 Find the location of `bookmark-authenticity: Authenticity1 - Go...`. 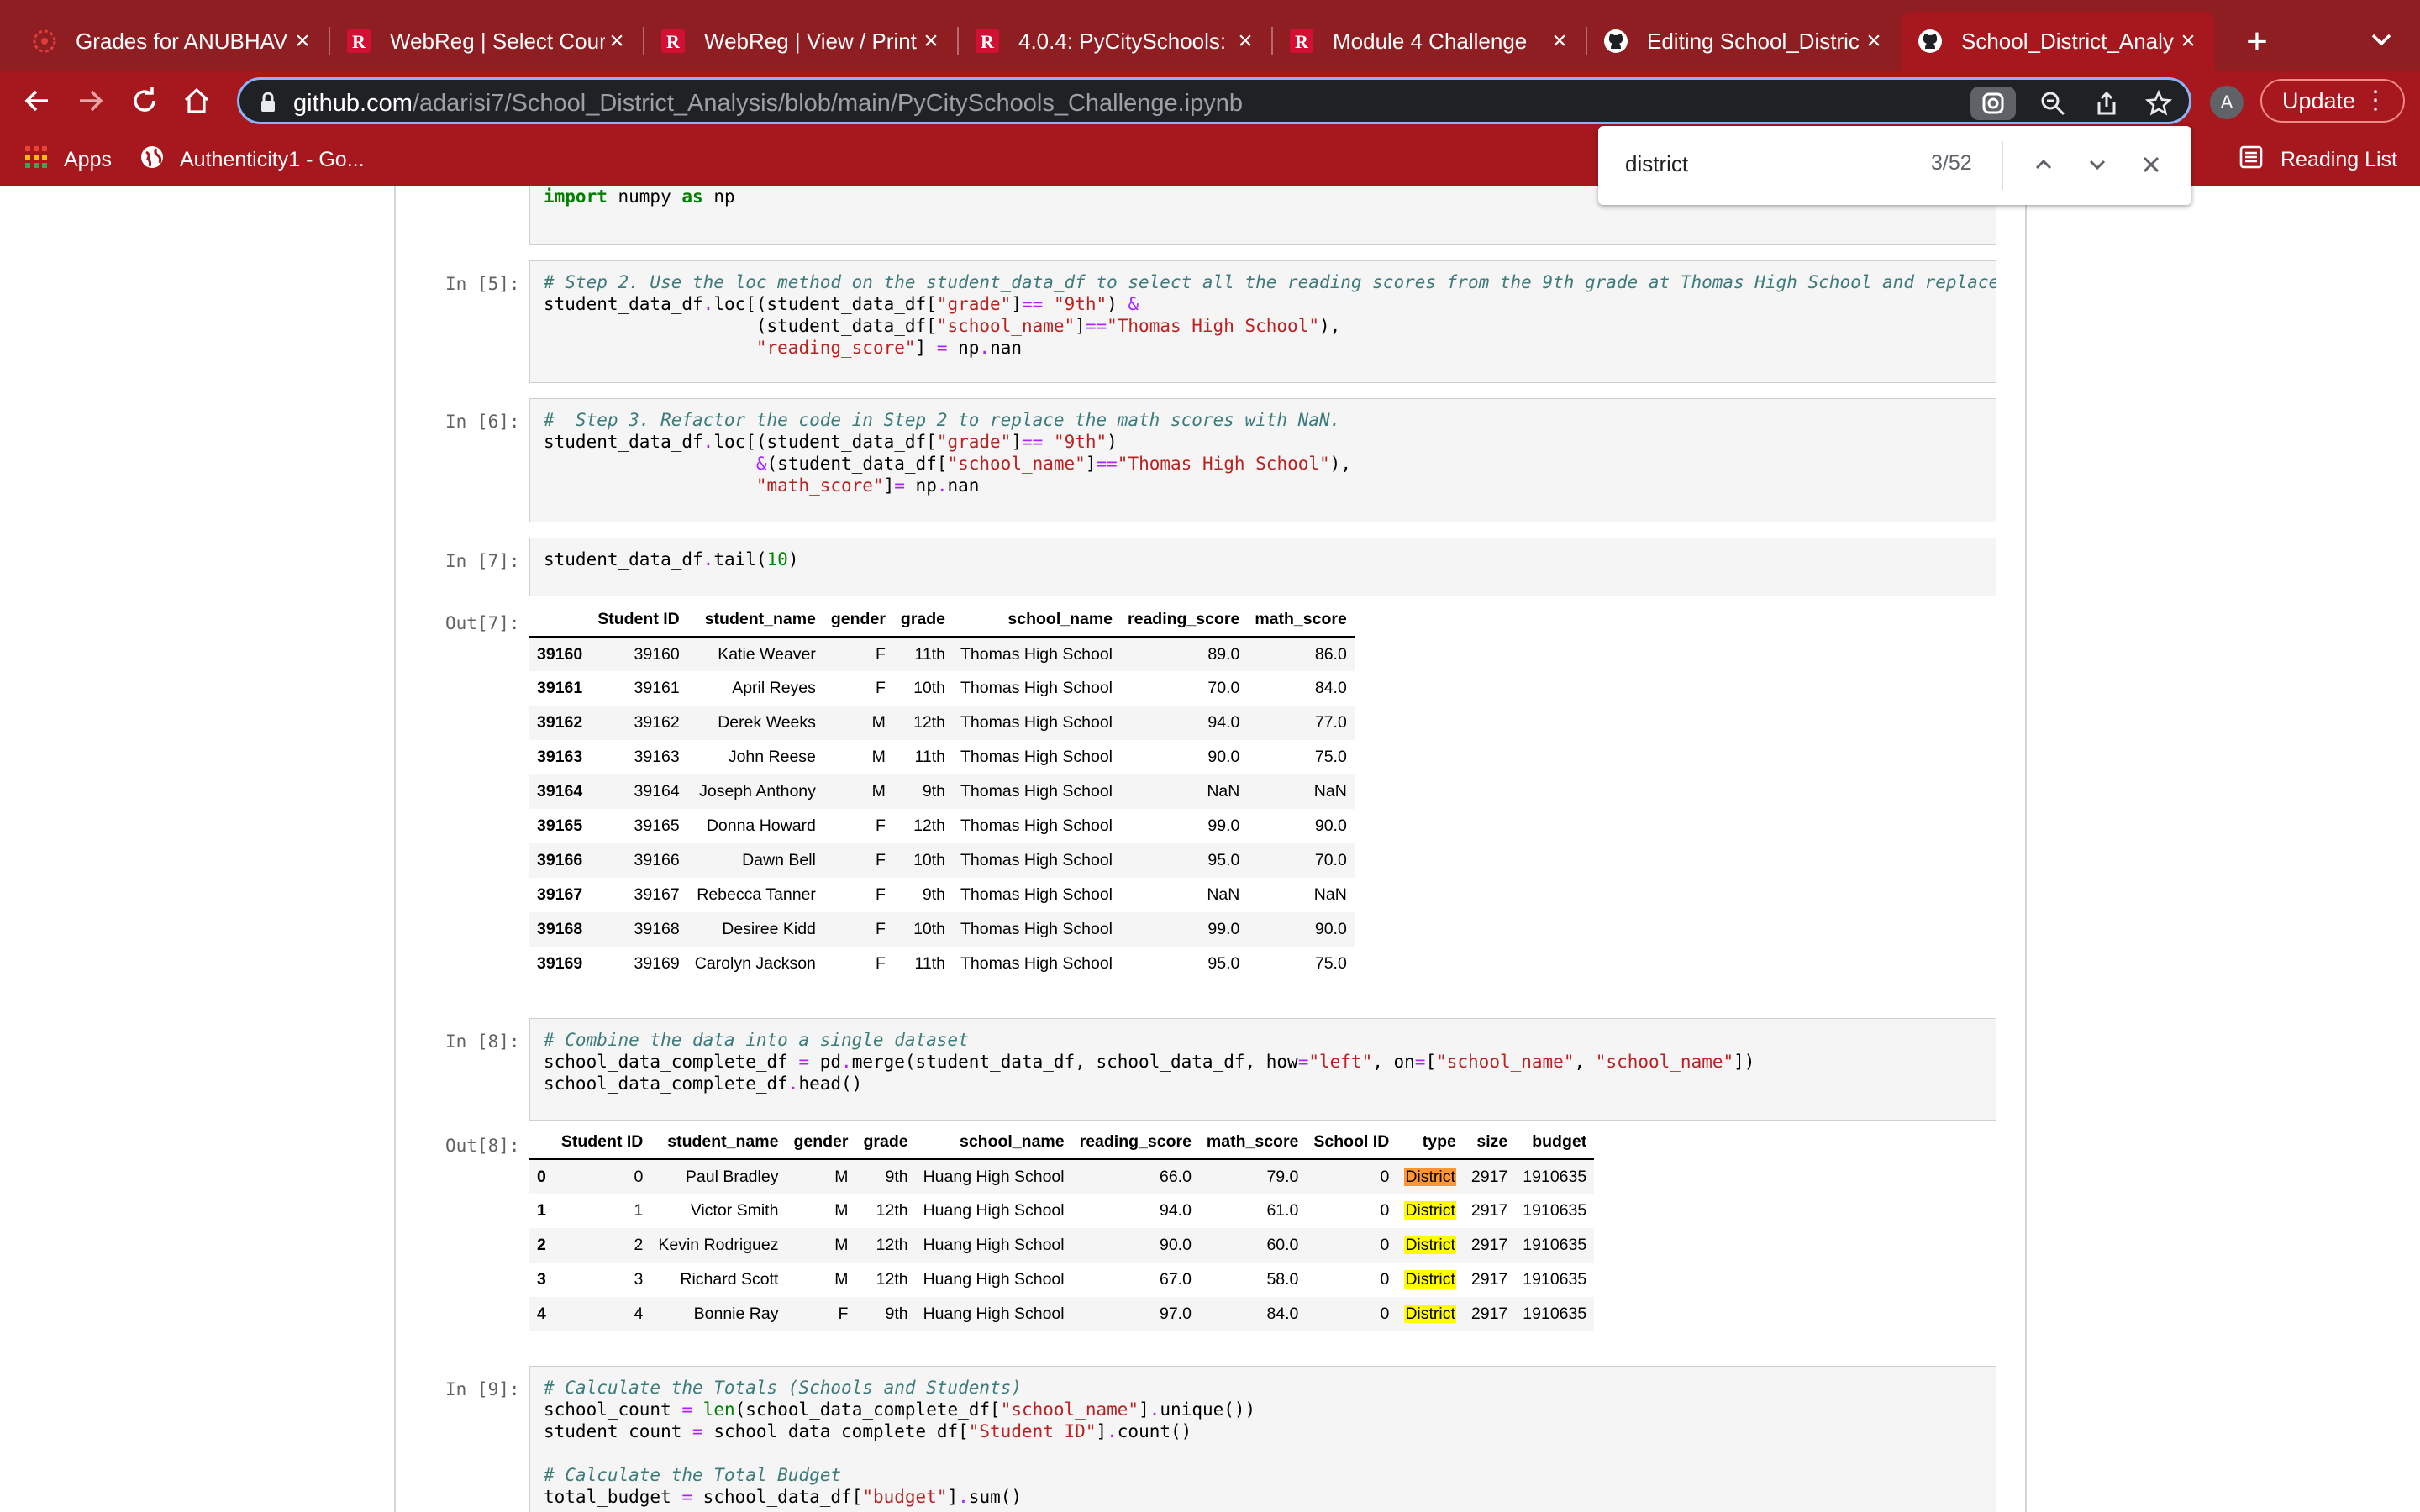

bookmark-authenticity: Authenticity1 - Go... is located at coordinates (252, 160).